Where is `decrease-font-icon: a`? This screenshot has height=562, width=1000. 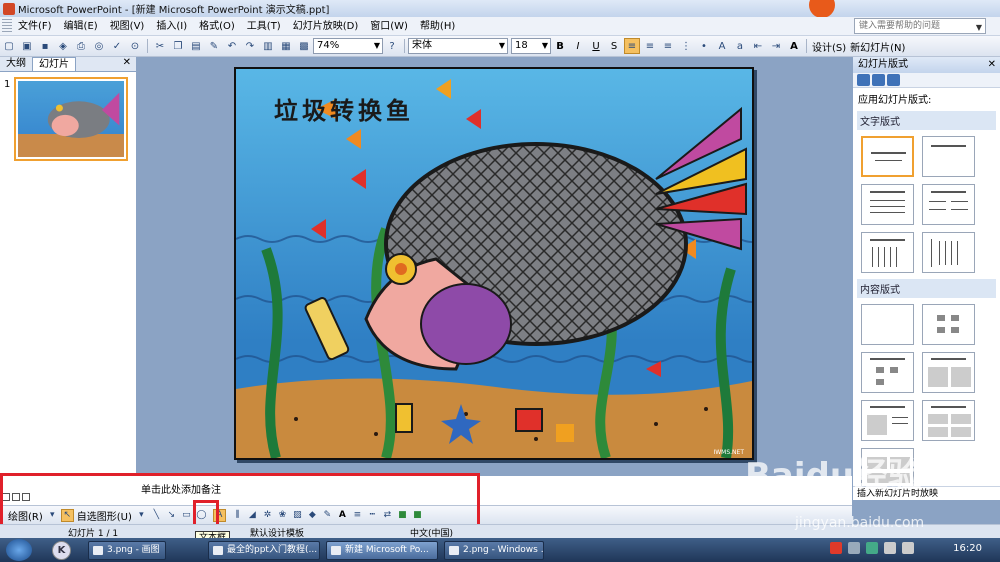
decrease-font-icon: a is located at coordinates (740, 46).